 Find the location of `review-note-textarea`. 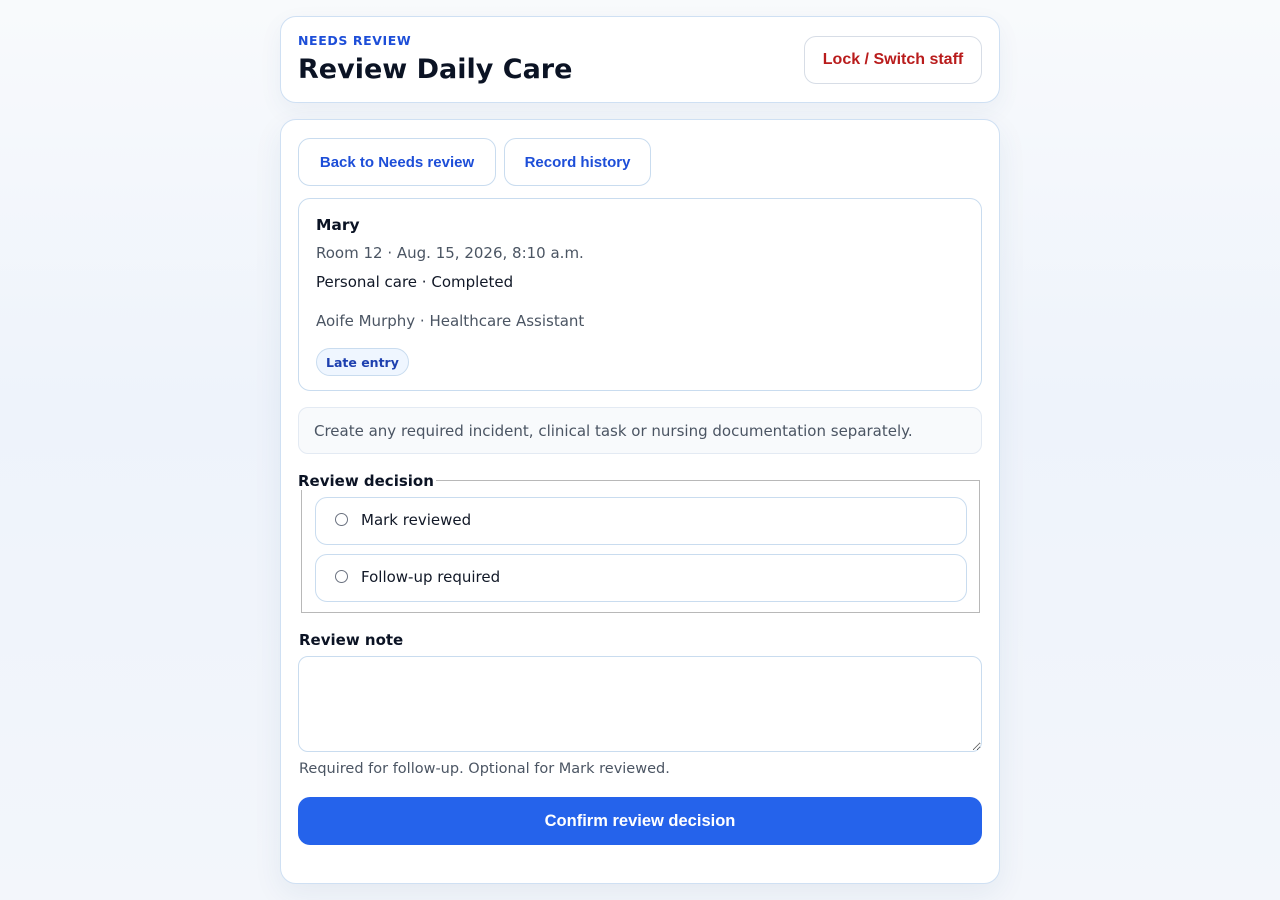

review-note-textarea is located at coordinates (640, 704).